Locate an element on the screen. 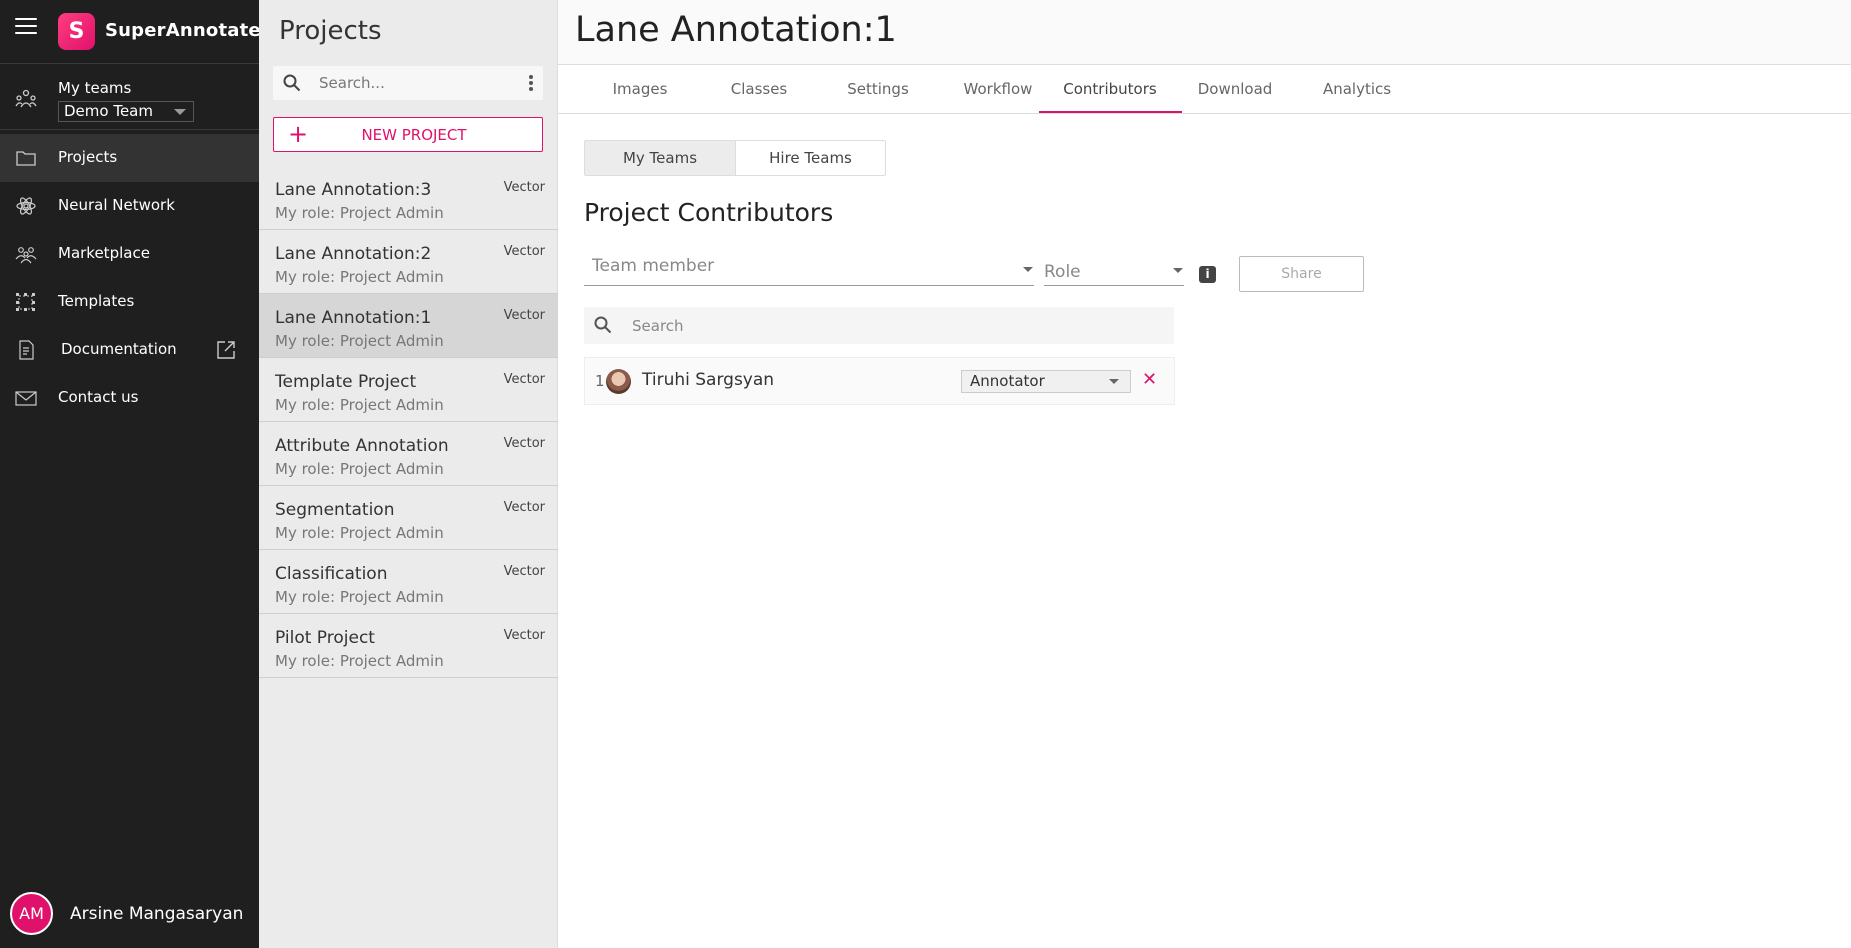  marketplace-icon is located at coordinates (26, 256).